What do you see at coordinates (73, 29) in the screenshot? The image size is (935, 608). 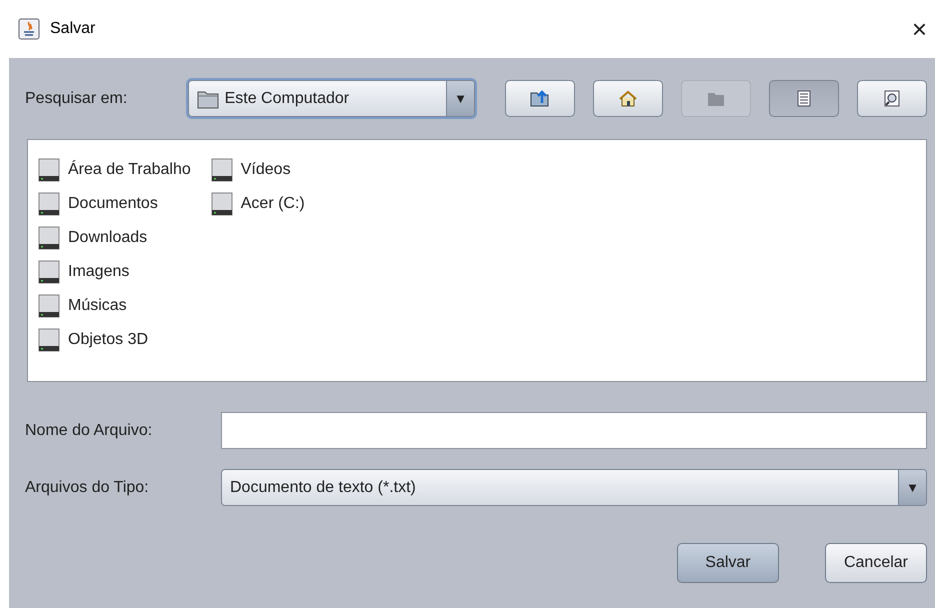 I see `window-title: Salvar` at bounding box center [73, 29].